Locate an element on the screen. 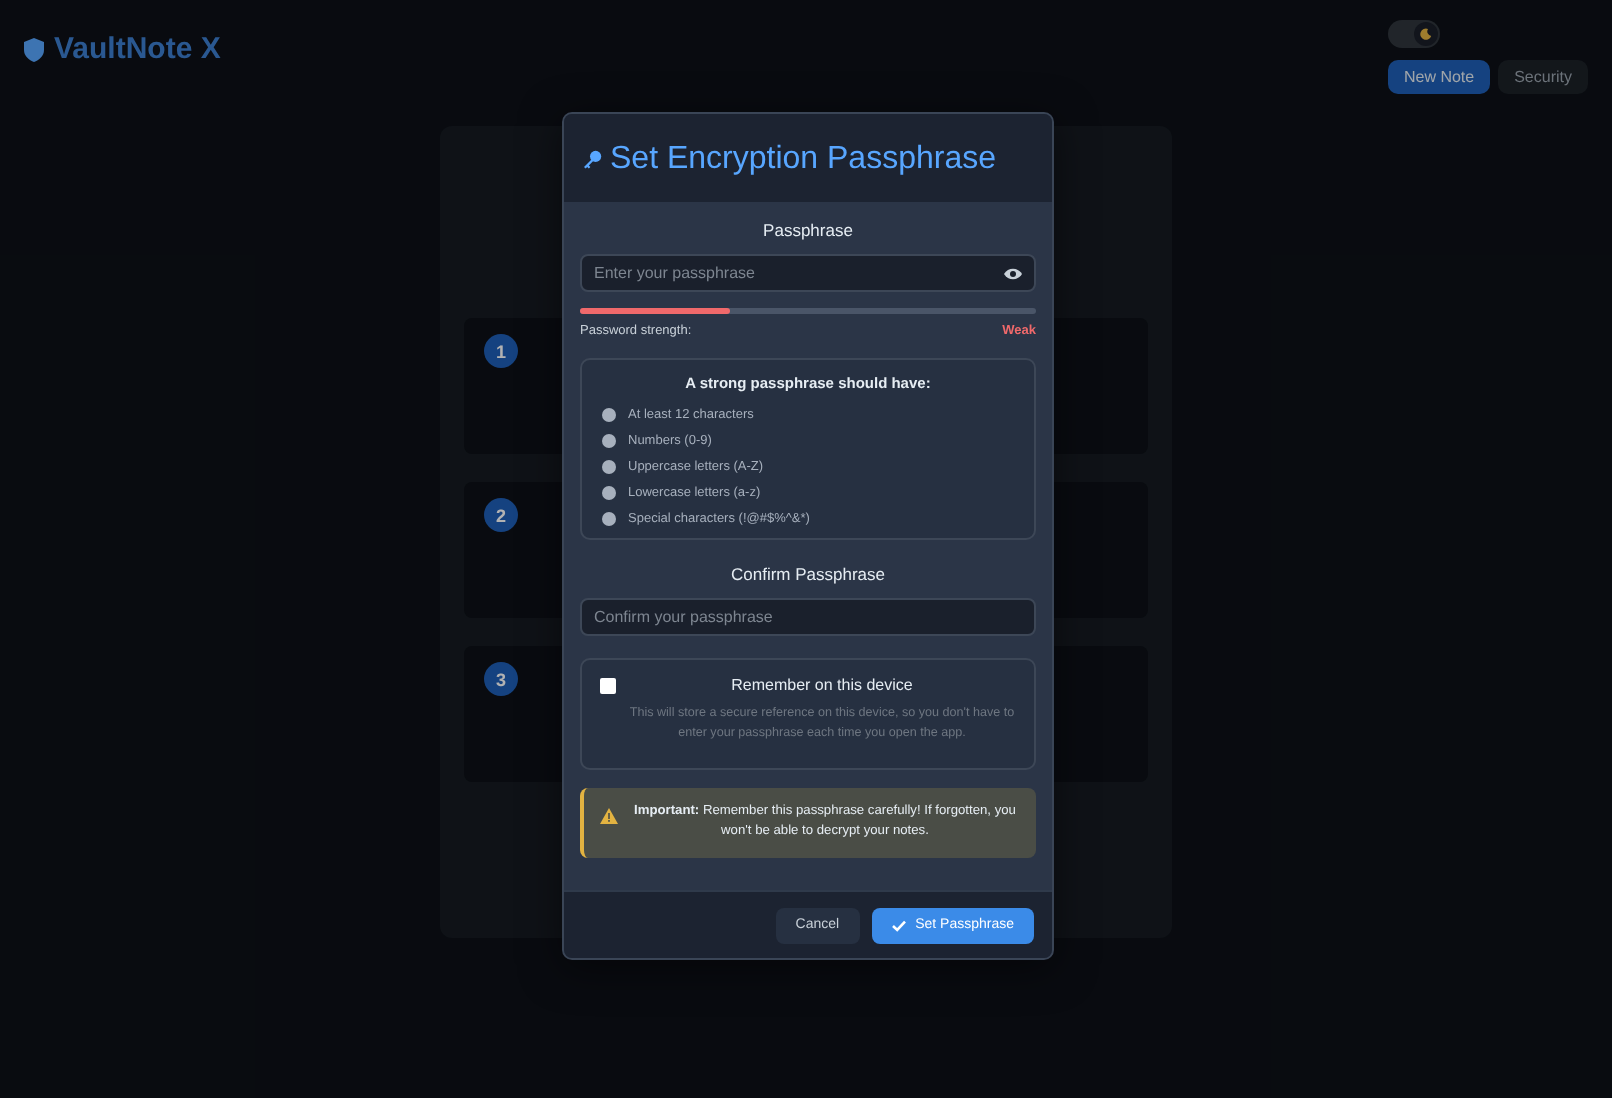  app-title: VaultNote X is located at coordinates (137, 49).